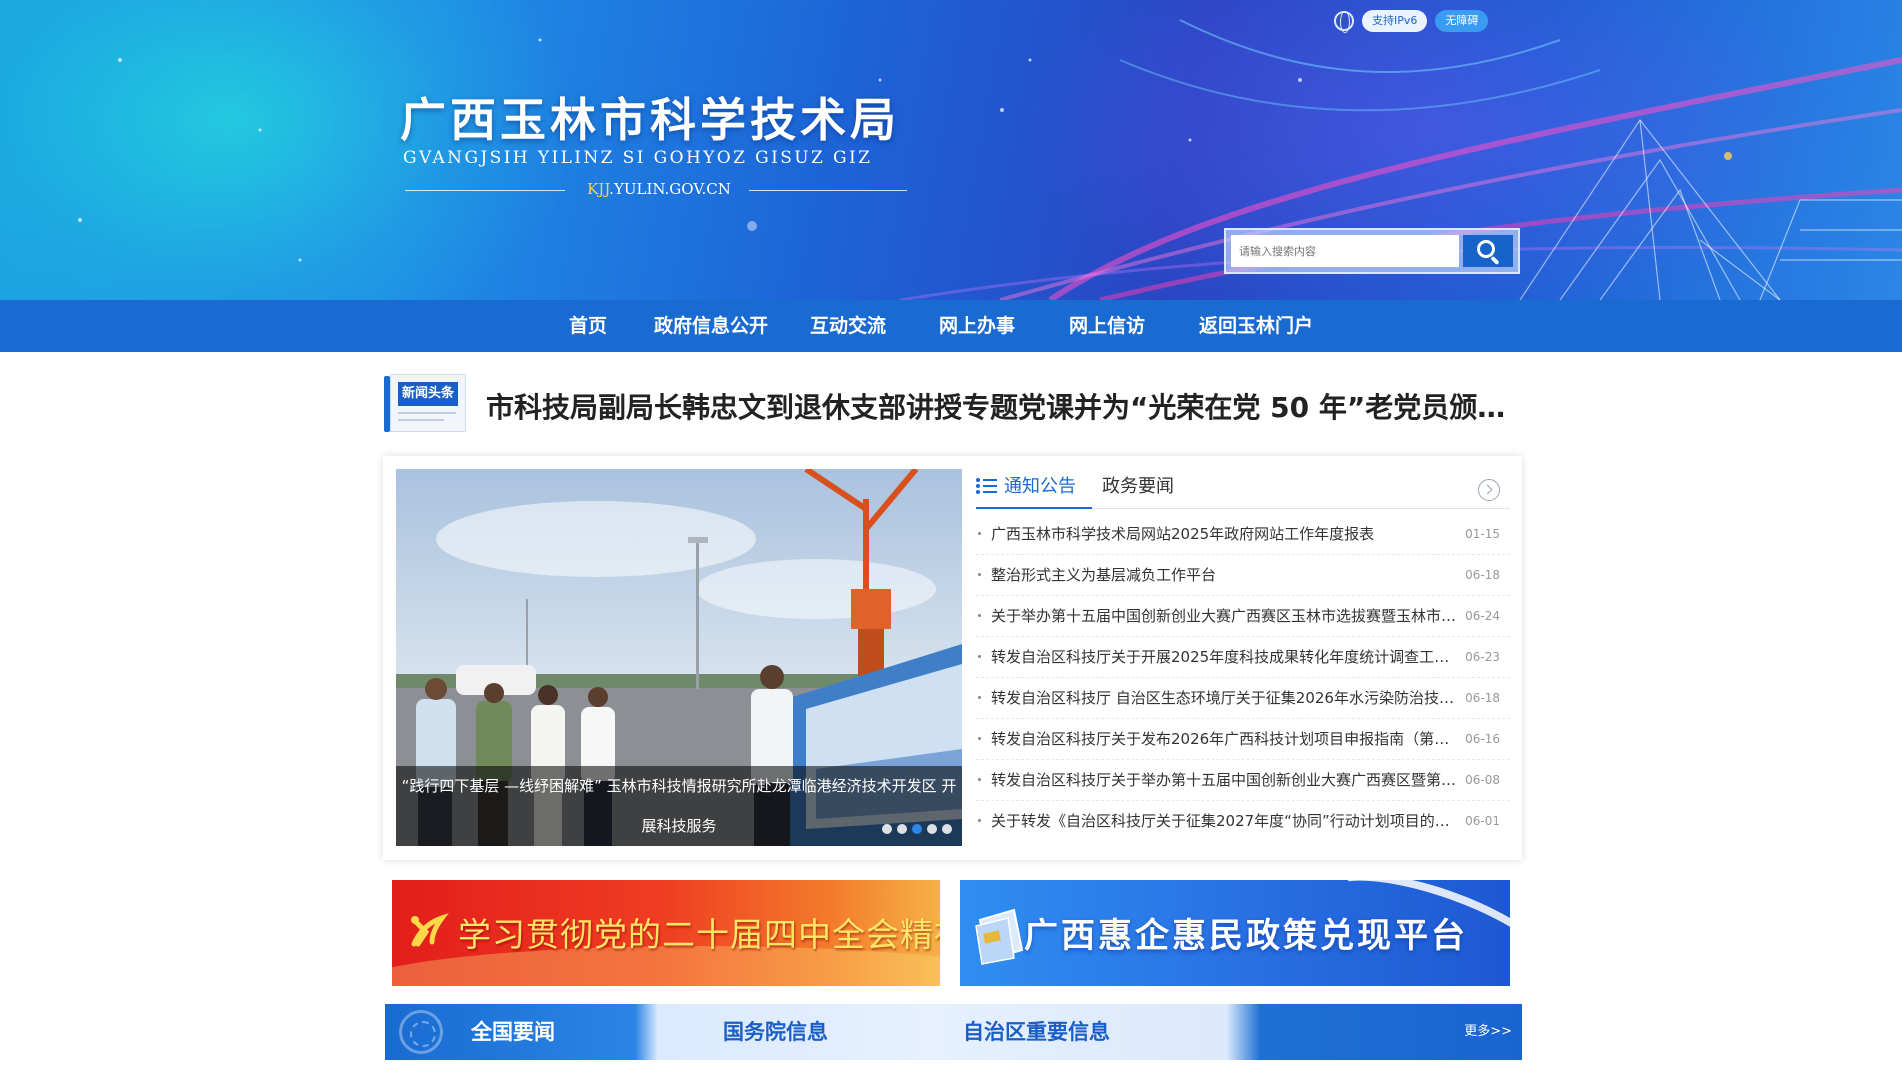  I want to click on news-item-title: 转发自治区科技厅关于发布2026年广西科技计划项目申报指南（第一批）的通知, so click(1226, 739).